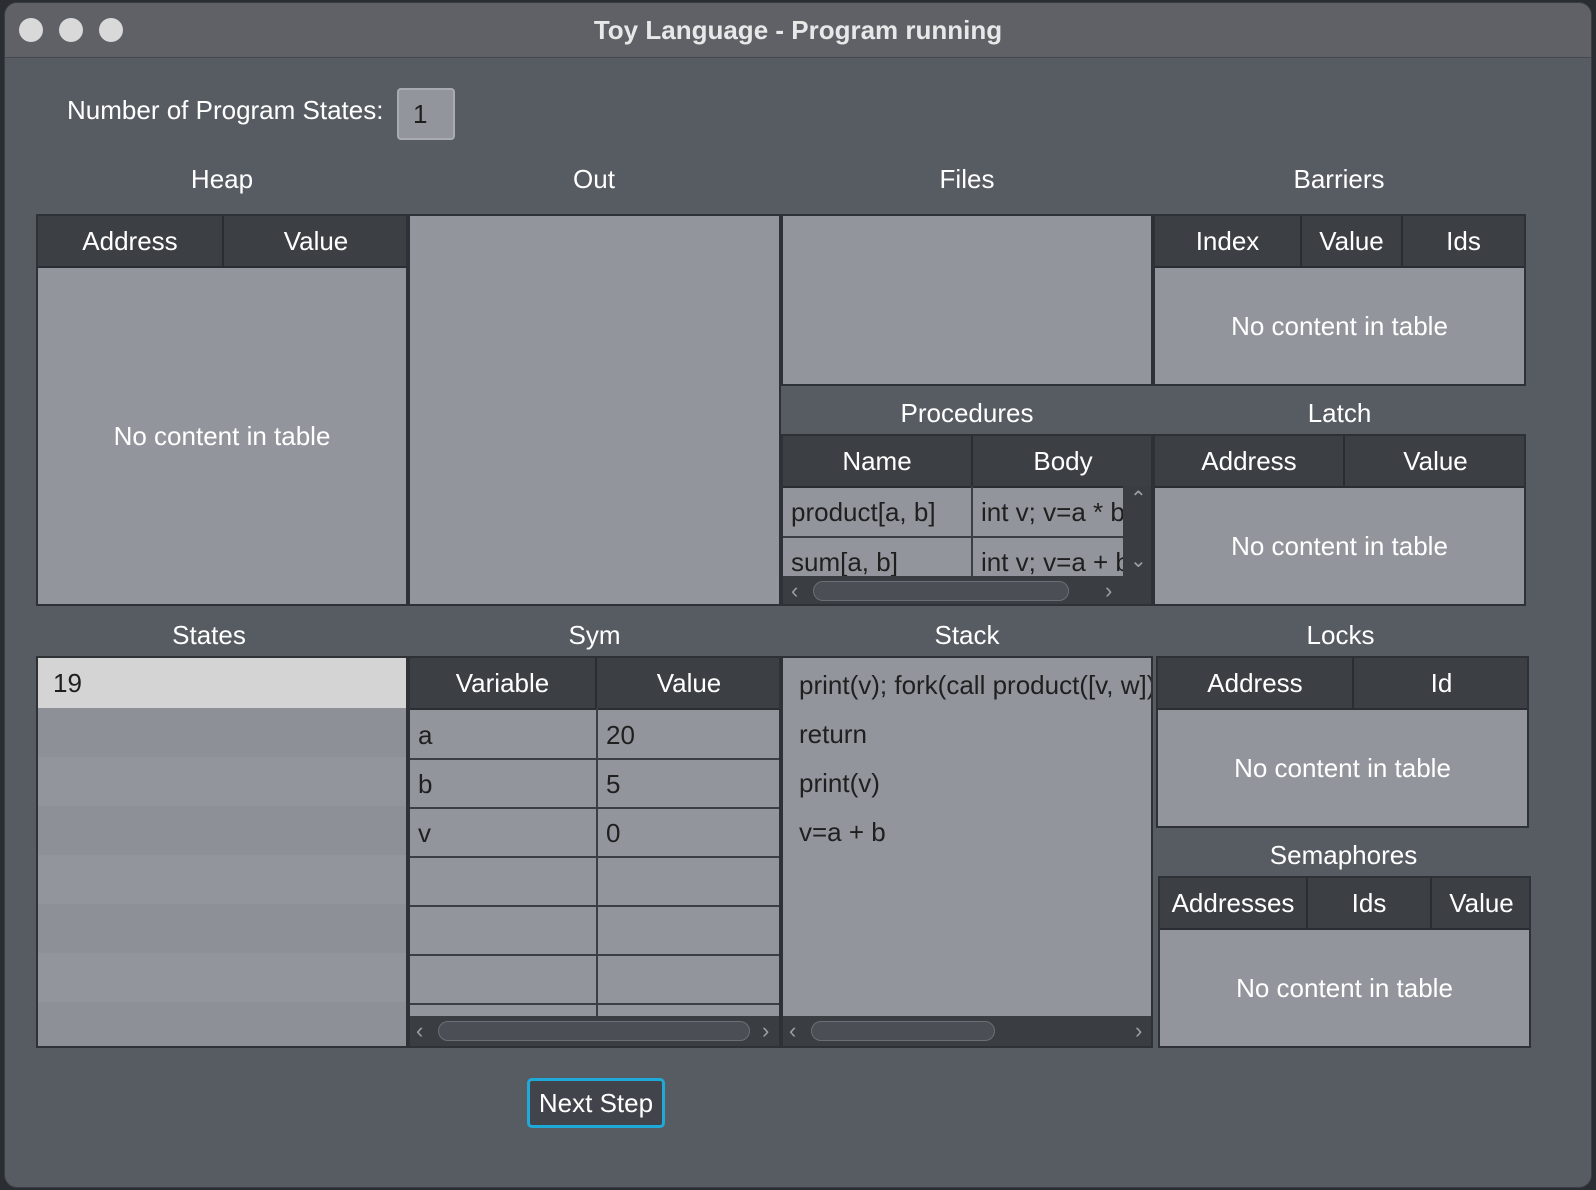 The width and height of the screenshot is (1596, 1190). Describe the element at coordinates (503, 683) in the screenshot. I see `sym-variable-header: Variable` at that location.